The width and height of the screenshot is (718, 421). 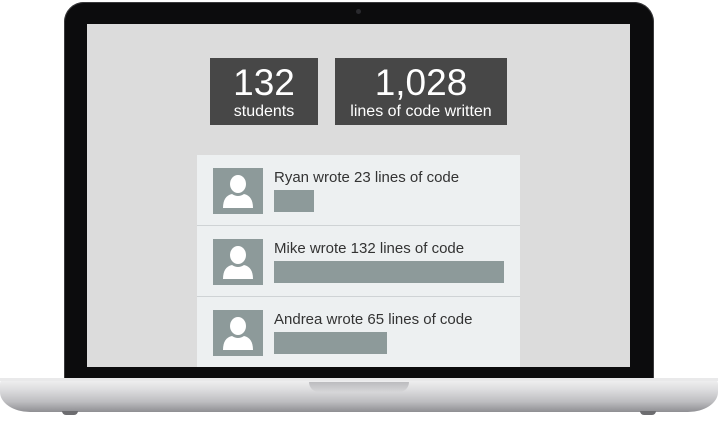 What do you see at coordinates (367, 177) in the screenshot?
I see `activity-text: Ryan wrote 23 lines of code` at bounding box center [367, 177].